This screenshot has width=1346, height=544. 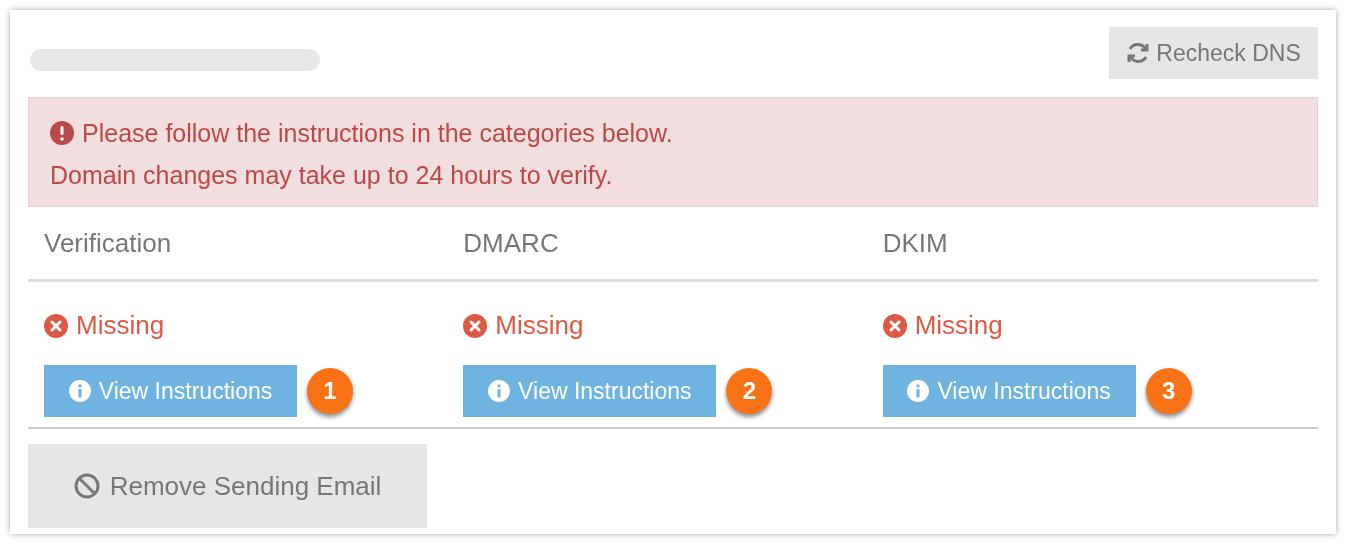 I want to click on alert-text: Please follow the instructions in the categories below., so click(x=377, y=133).